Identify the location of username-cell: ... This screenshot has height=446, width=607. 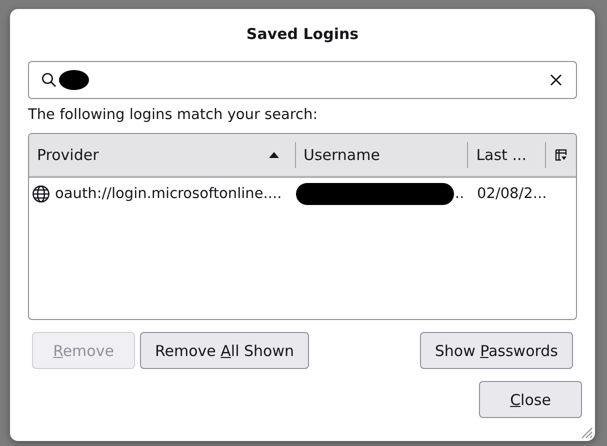
(459, 194).